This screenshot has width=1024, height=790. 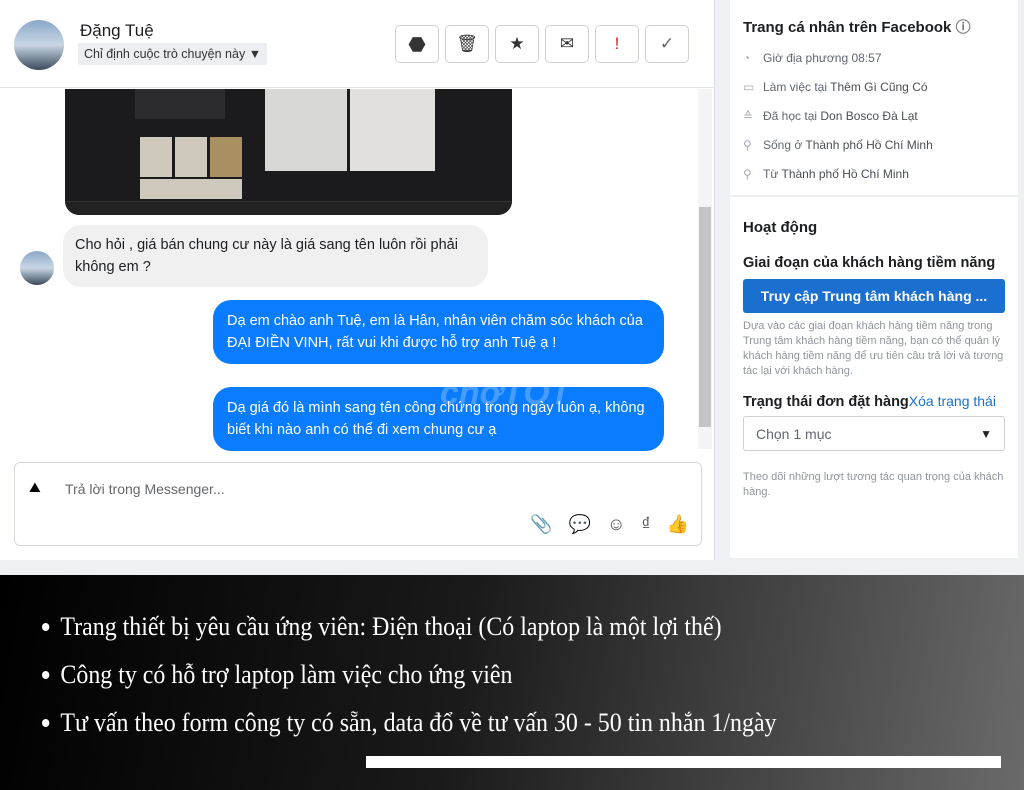 What do you see at coordinates (37, 268) in the screenshot?
I see `contact-avatar` at bounding box center [37, 268].